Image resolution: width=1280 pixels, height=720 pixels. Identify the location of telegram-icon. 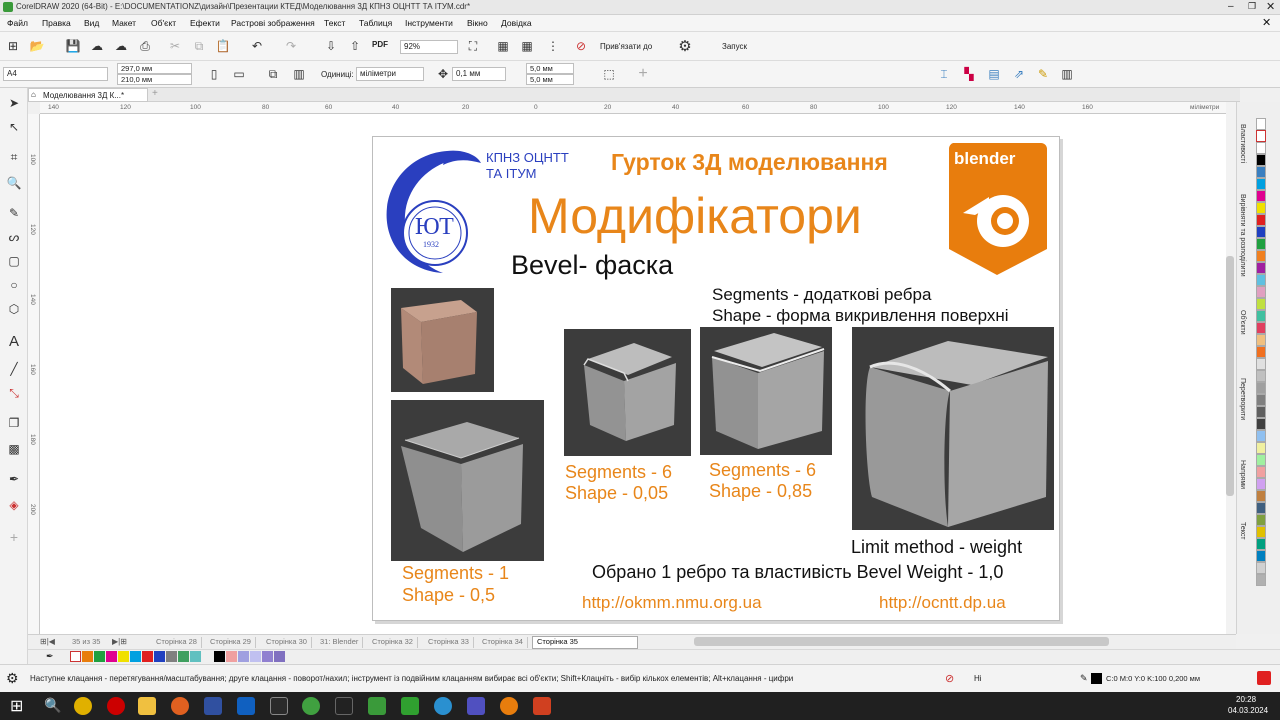
(443, 706).